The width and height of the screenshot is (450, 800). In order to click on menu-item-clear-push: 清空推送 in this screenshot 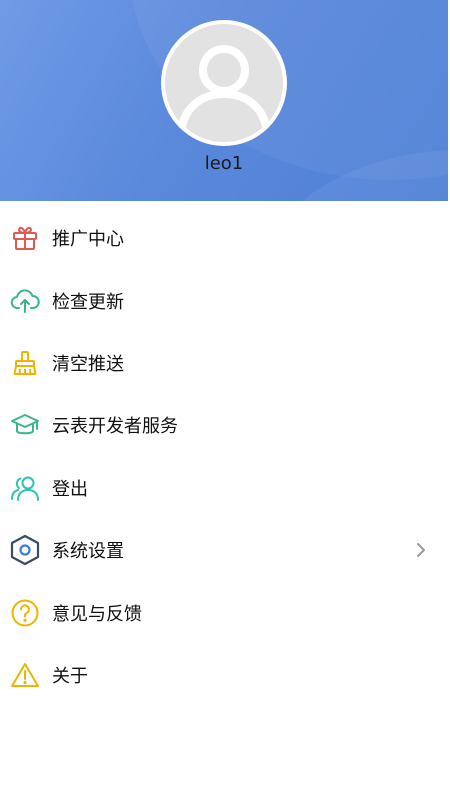, I will do `click(225, 363)`.